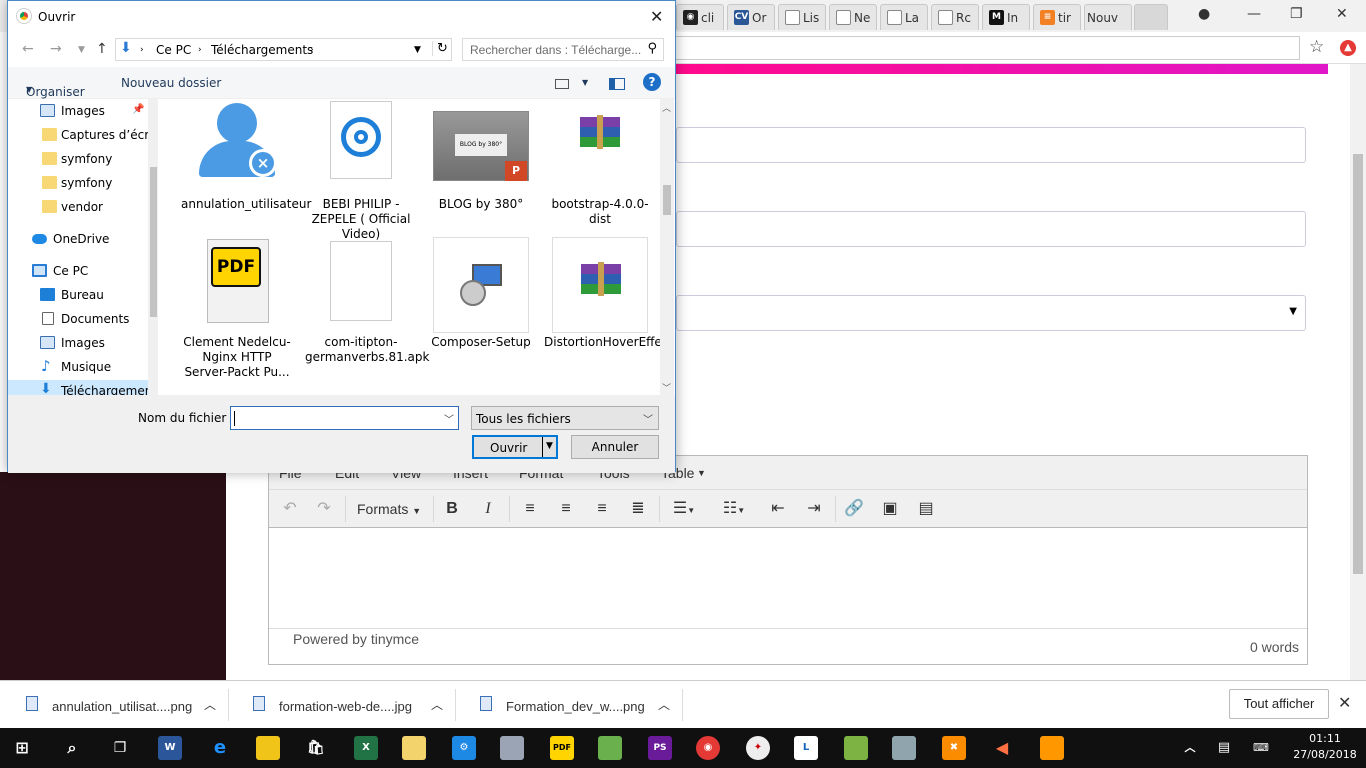  What do you see at coordinates (563, 49) in the screenshot?
I see `search-input: Rechercher dans : Télécharge... ⚲` at bounding box center [563, 49].